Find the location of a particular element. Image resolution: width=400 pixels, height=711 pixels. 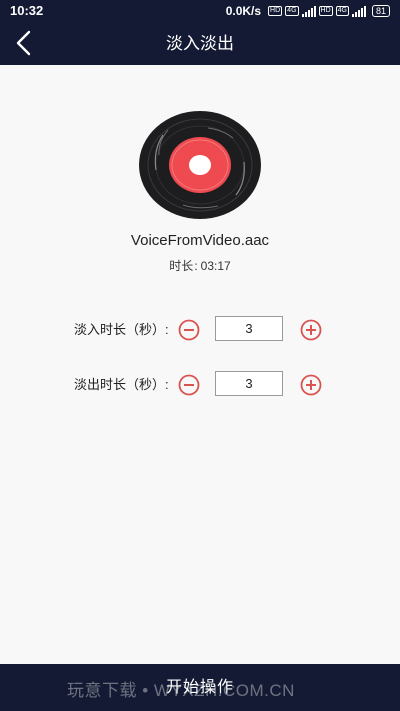

fade-in-increase-button is located at coordinates (311, 330).